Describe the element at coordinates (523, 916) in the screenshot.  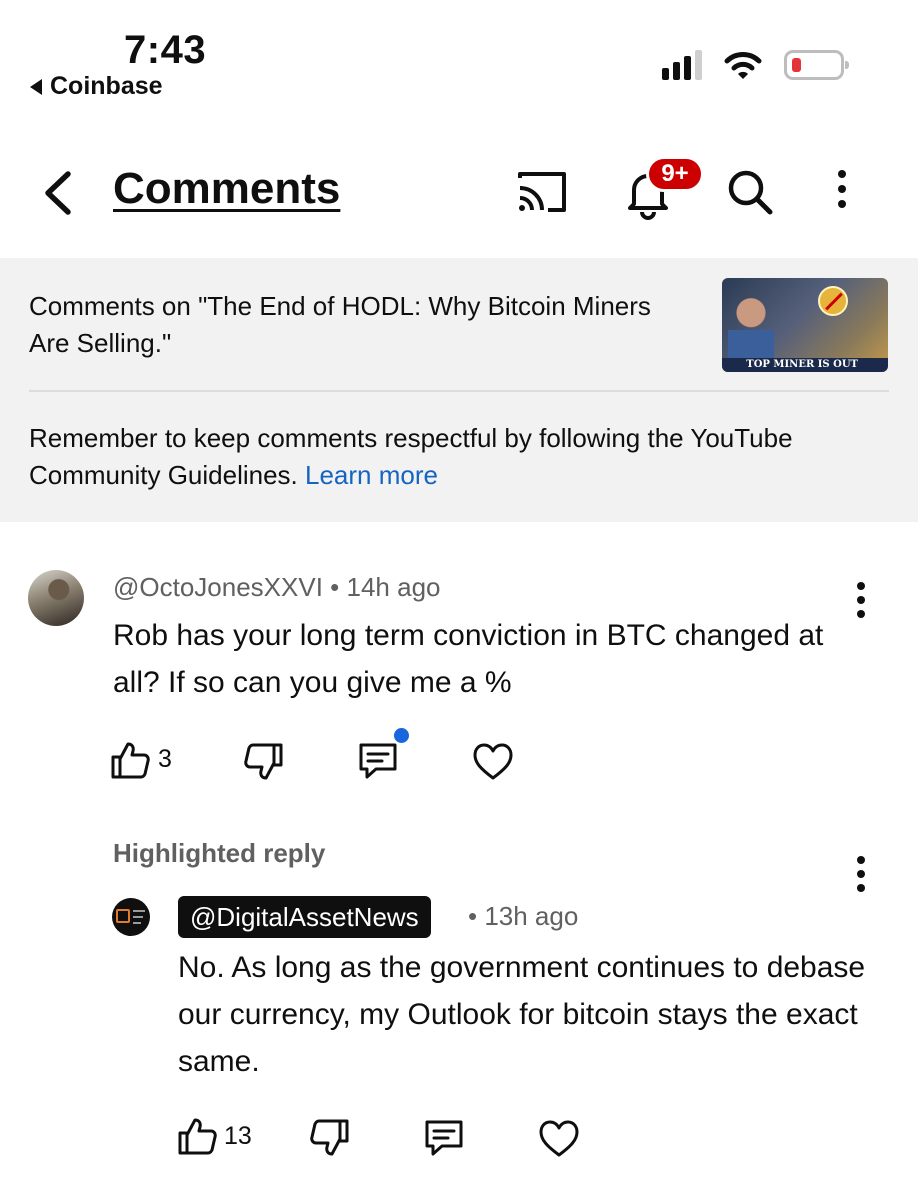
I see `reply-time: • 13h ago` at that location.